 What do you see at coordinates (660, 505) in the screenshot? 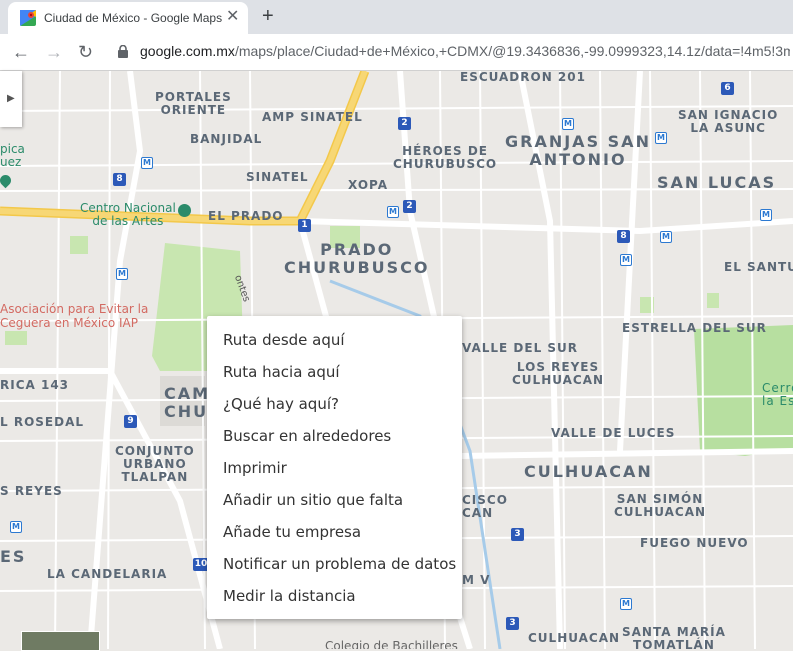
I see `map-label-san-simon: SAN SIMÓN CULHUACAN` at bounding box center [660, 505].